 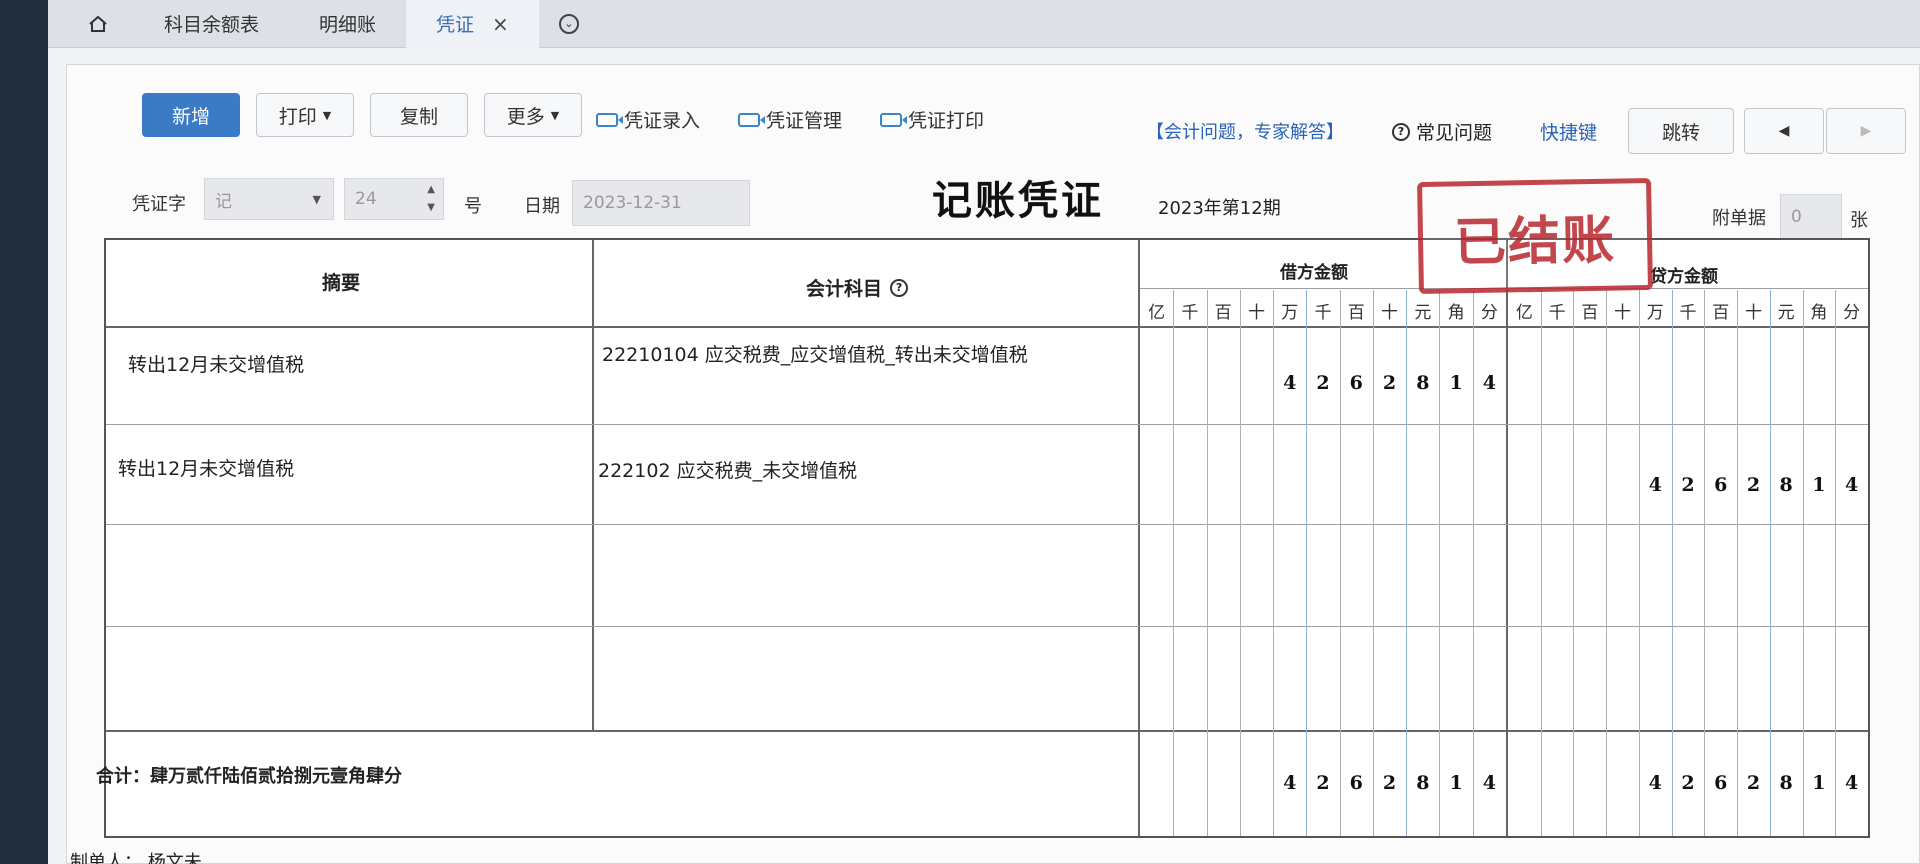 What do you see at coordinates (211, 24) in the screenshot?
I see `tab-subject-balance: 科目余额表` at bounding box center [211, 24].